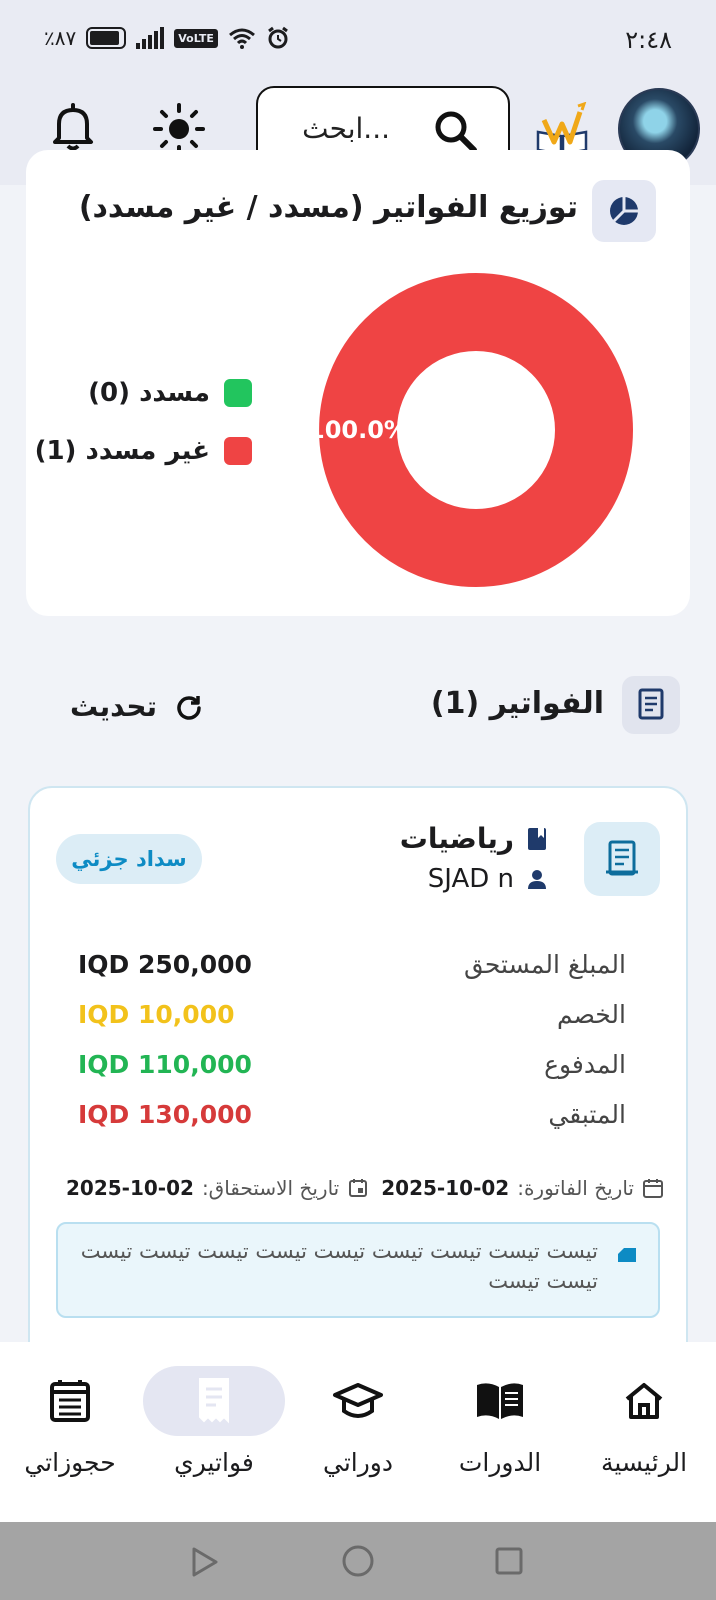 Image resolution: width=716 pixels, height=1600 pixels. I want to click on nav-my-invoices: فواتيري, so click(214, 1436).